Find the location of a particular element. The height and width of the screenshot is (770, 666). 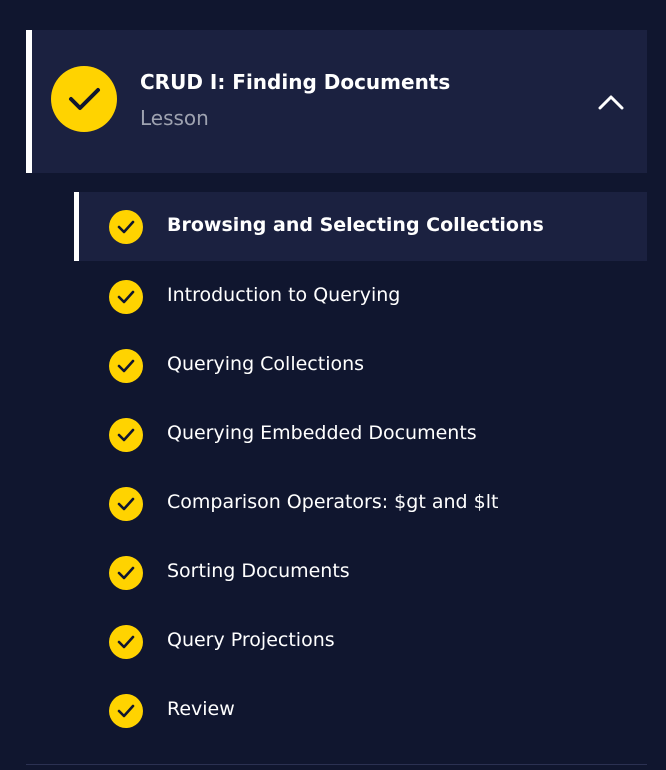

lesson-type-label: Lesson is located at coordinates (174, 118).